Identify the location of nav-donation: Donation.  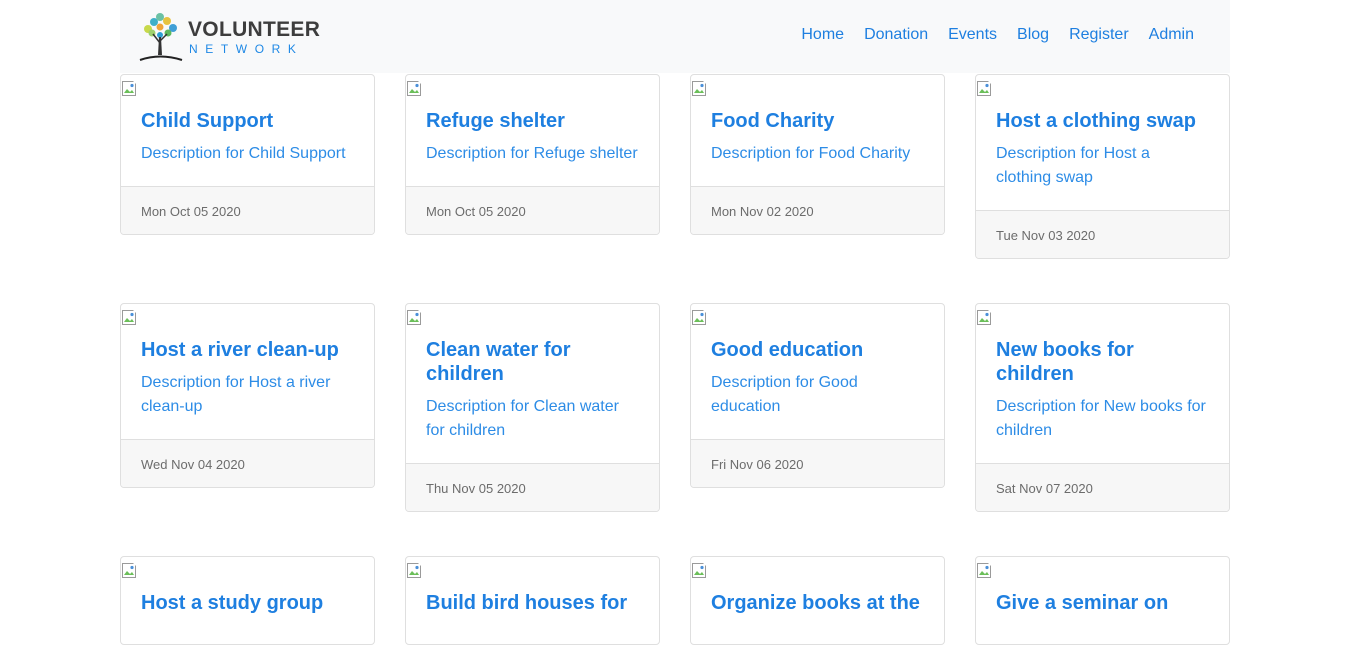
(896, 35).